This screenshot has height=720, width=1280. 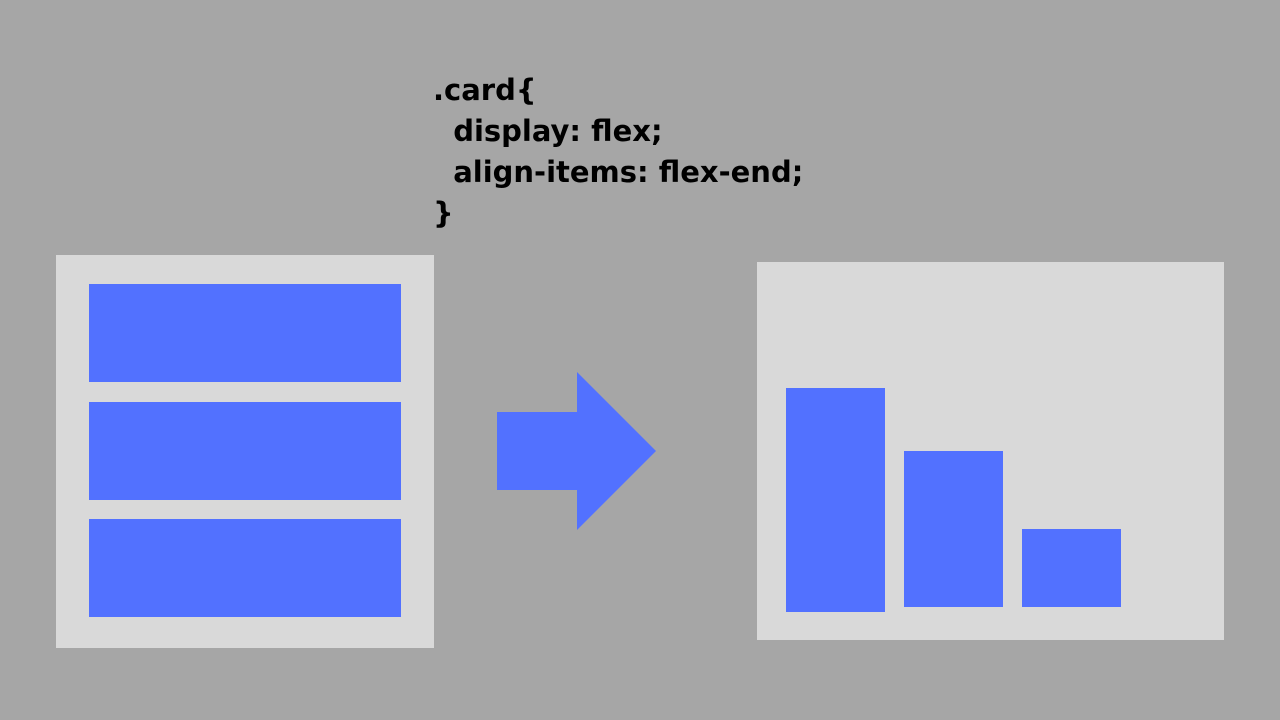 I want to click on code-line-selector: .card{, so click(x=485, y=90).